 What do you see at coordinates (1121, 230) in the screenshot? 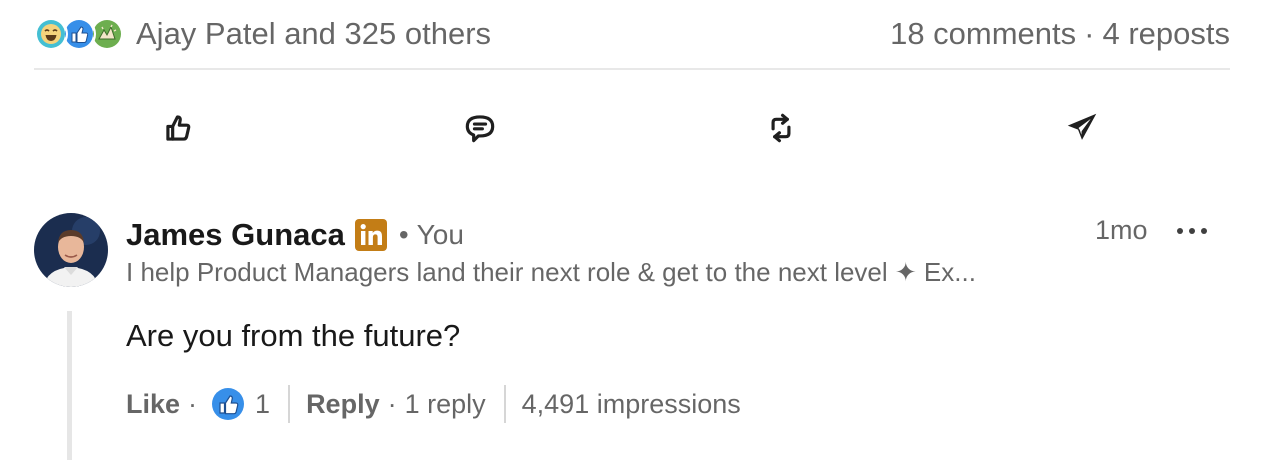
I see `comment-time: 1mo` at bounding box center [1121, 230].